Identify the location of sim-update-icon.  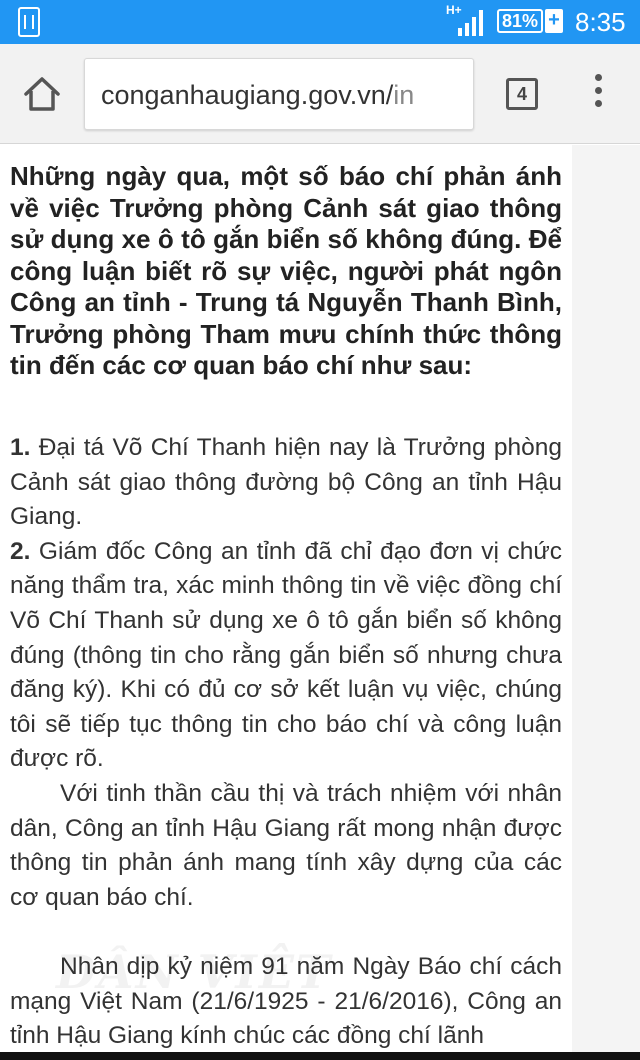
(29, 22).